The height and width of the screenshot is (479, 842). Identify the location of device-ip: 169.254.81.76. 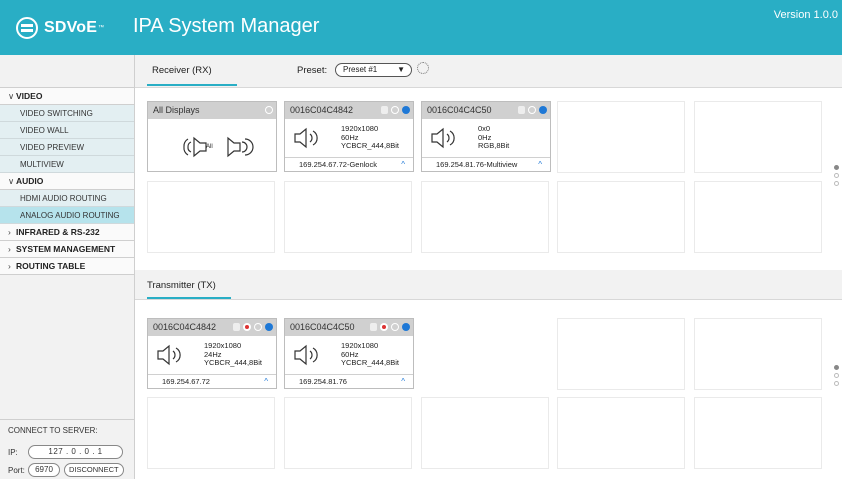
(323, 381).